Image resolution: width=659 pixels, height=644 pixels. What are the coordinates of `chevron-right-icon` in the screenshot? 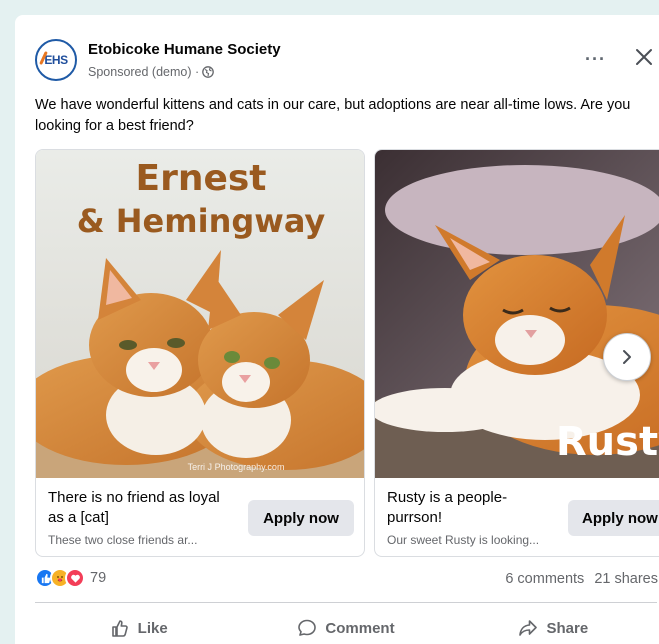 It's located at (627, 357).